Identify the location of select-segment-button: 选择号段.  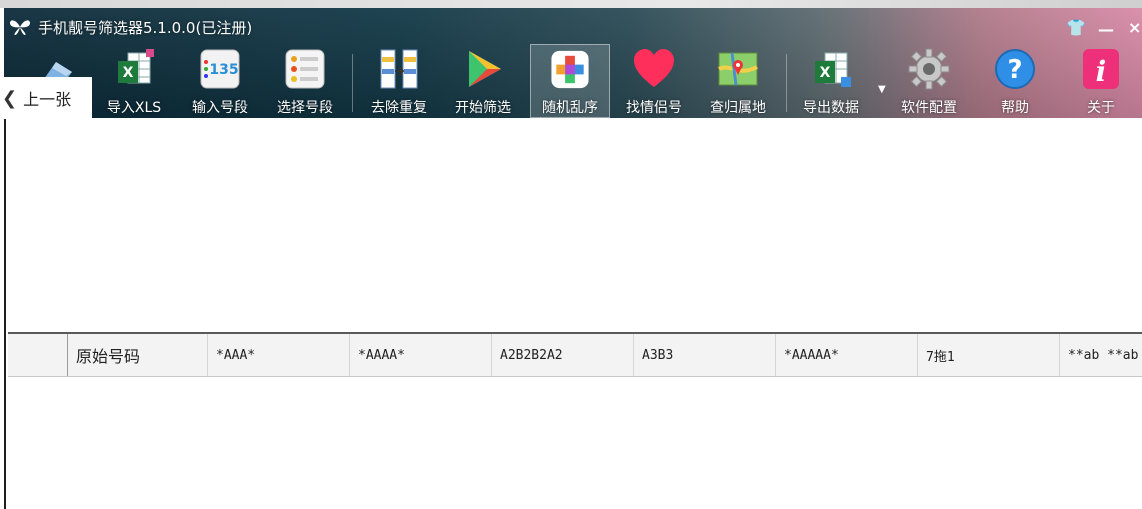
(305, 81).